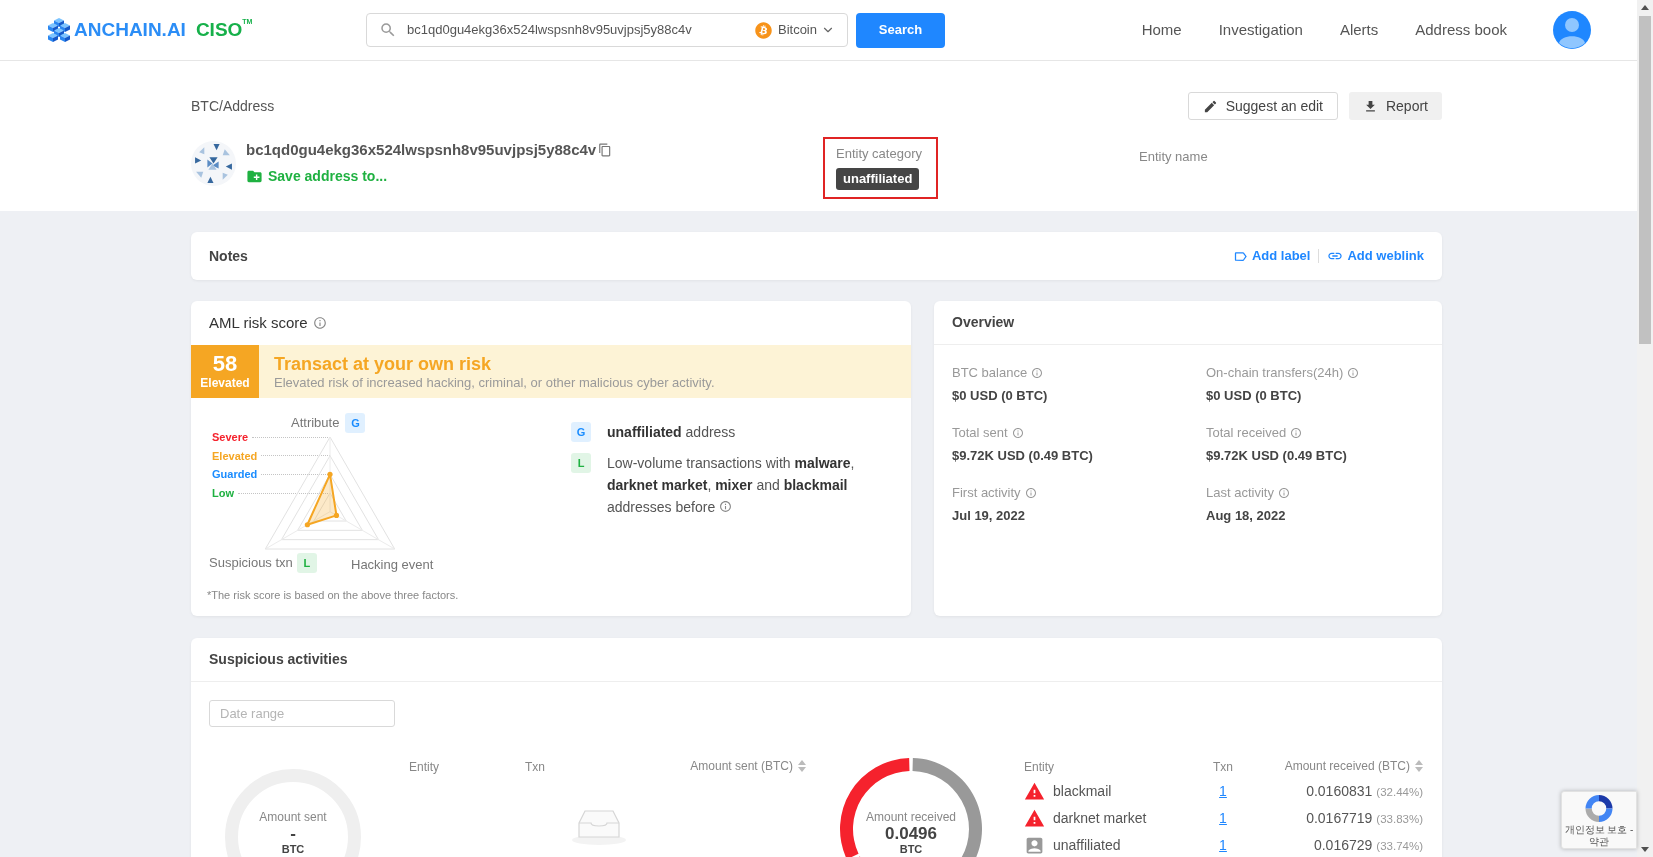  What do you see at coordinates (1087, 845) in the screenshot?
I see `entity-name: unaffiliated` at bounding box center [1087, 845].